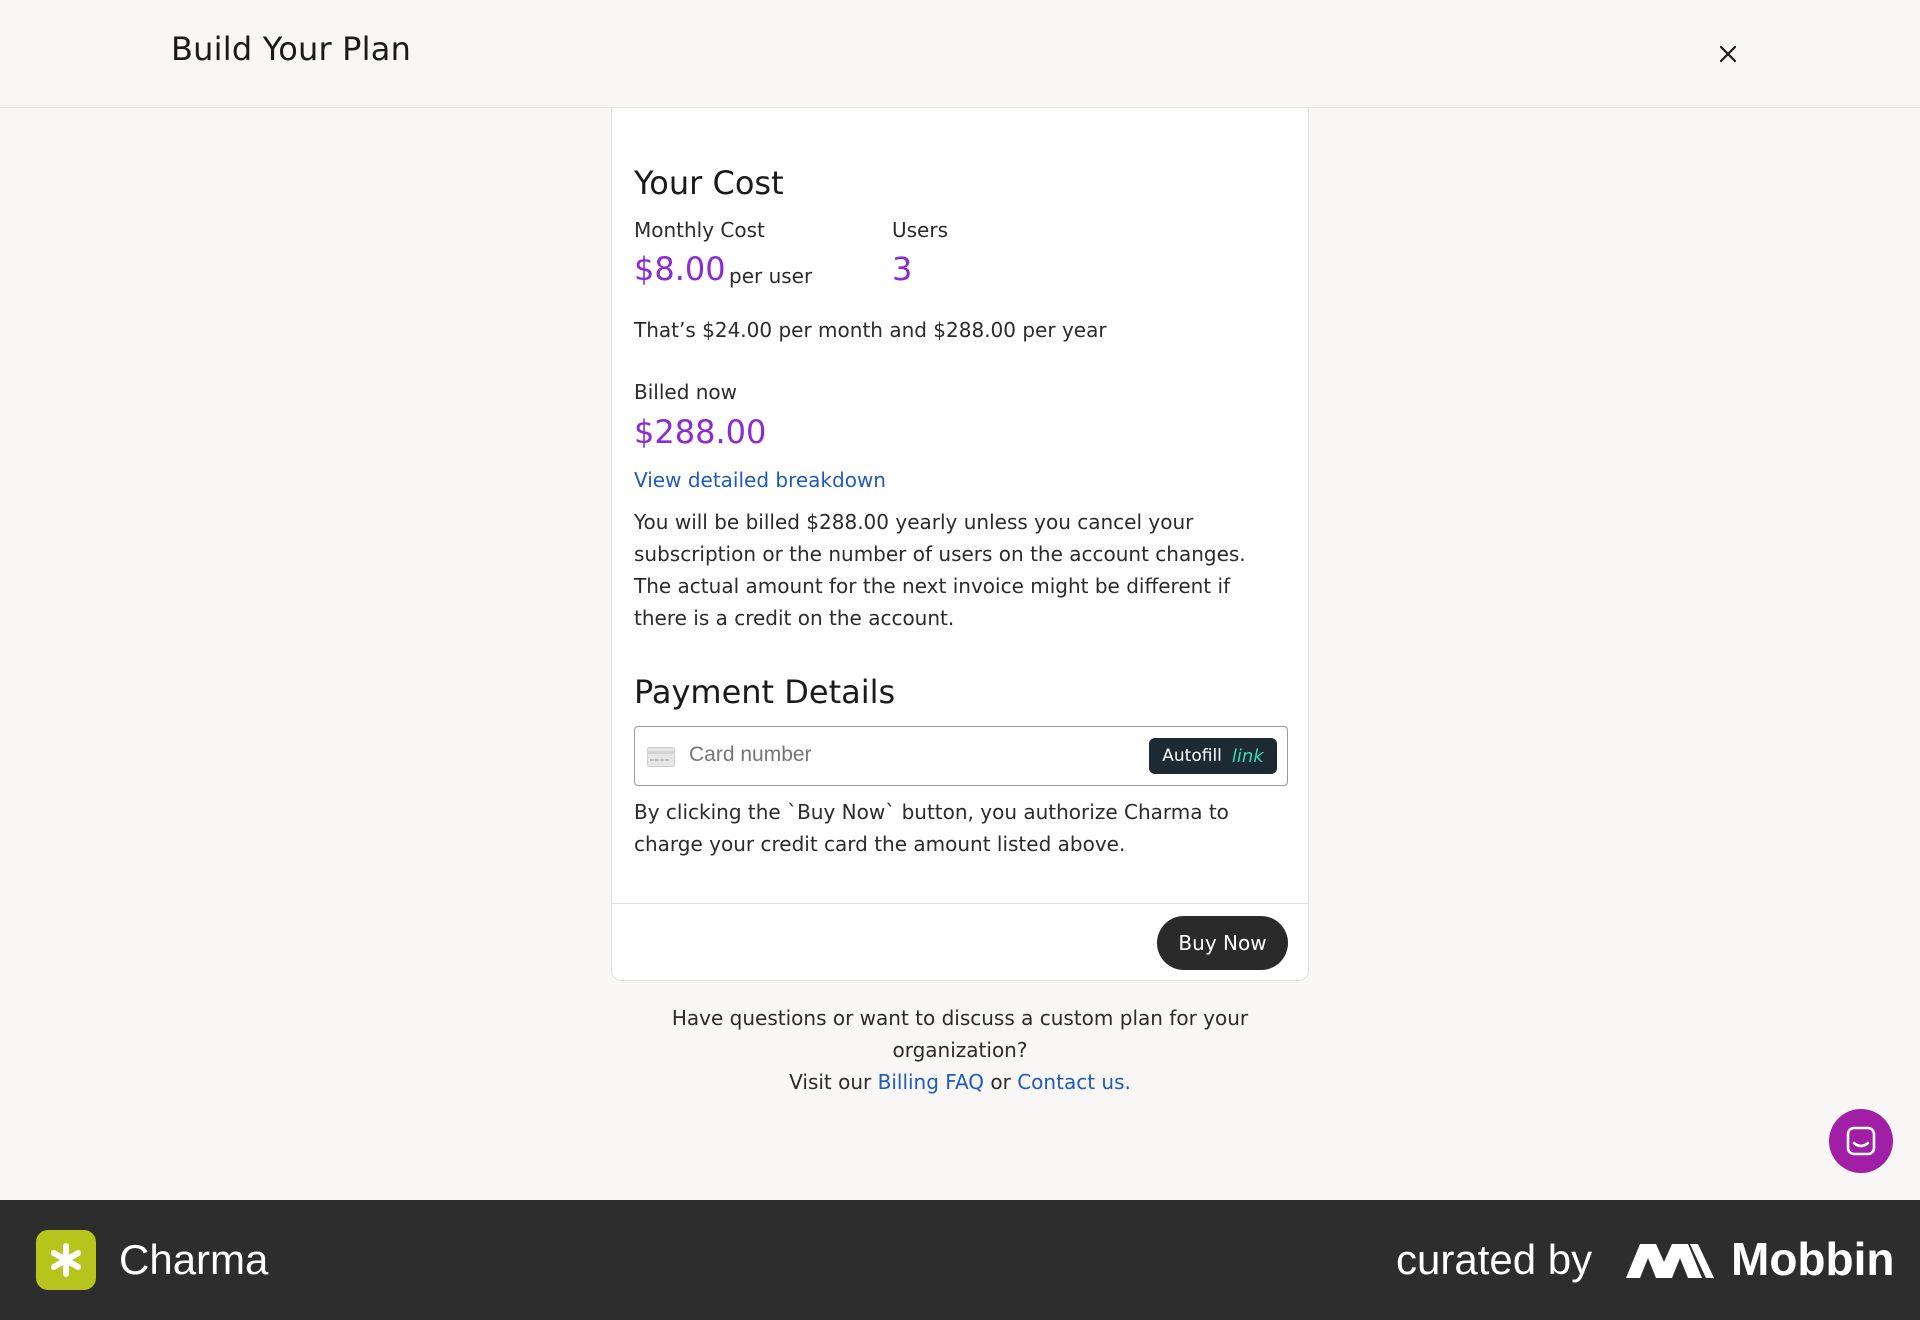 The height and width of the screenshot is (1320, 1920). Describe the element at coordinates (1813, 1259) in the screenshot. I see `mobbin-wordmark: Mobbin` at that location.